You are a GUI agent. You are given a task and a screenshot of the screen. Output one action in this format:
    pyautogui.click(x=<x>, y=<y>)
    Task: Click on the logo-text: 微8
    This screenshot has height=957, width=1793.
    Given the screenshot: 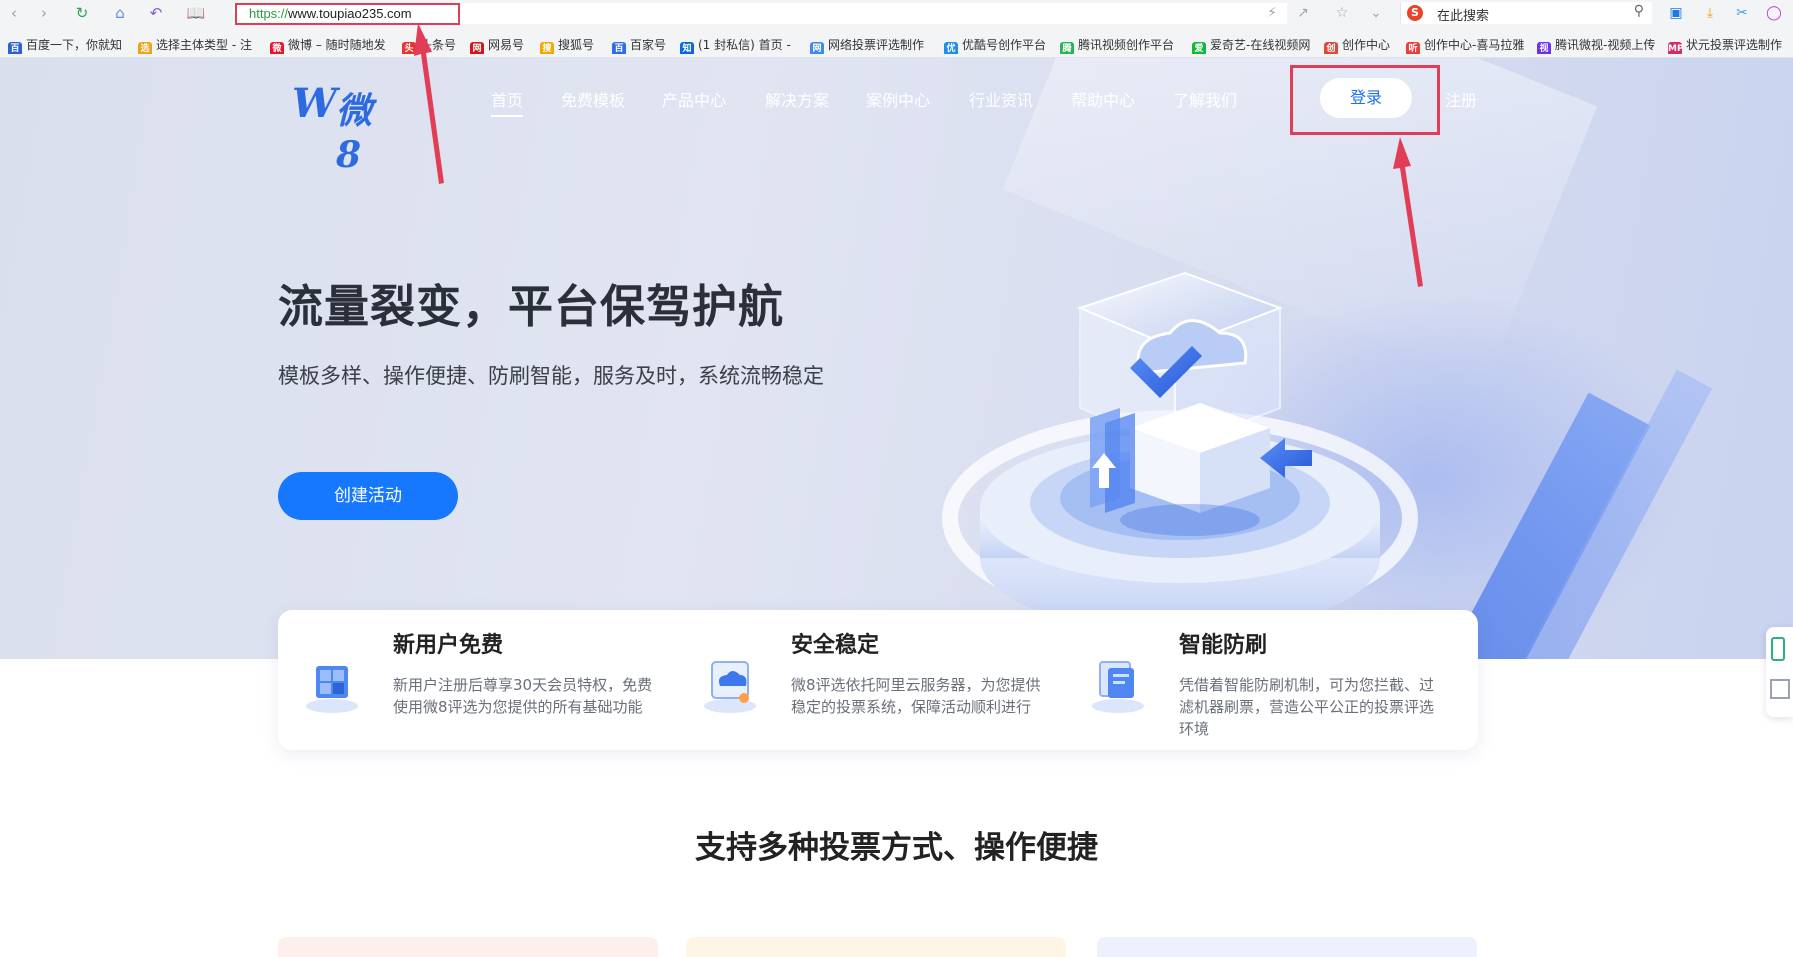 What is the action you would take?
    pyautogui.click(x=354, y=133)
    